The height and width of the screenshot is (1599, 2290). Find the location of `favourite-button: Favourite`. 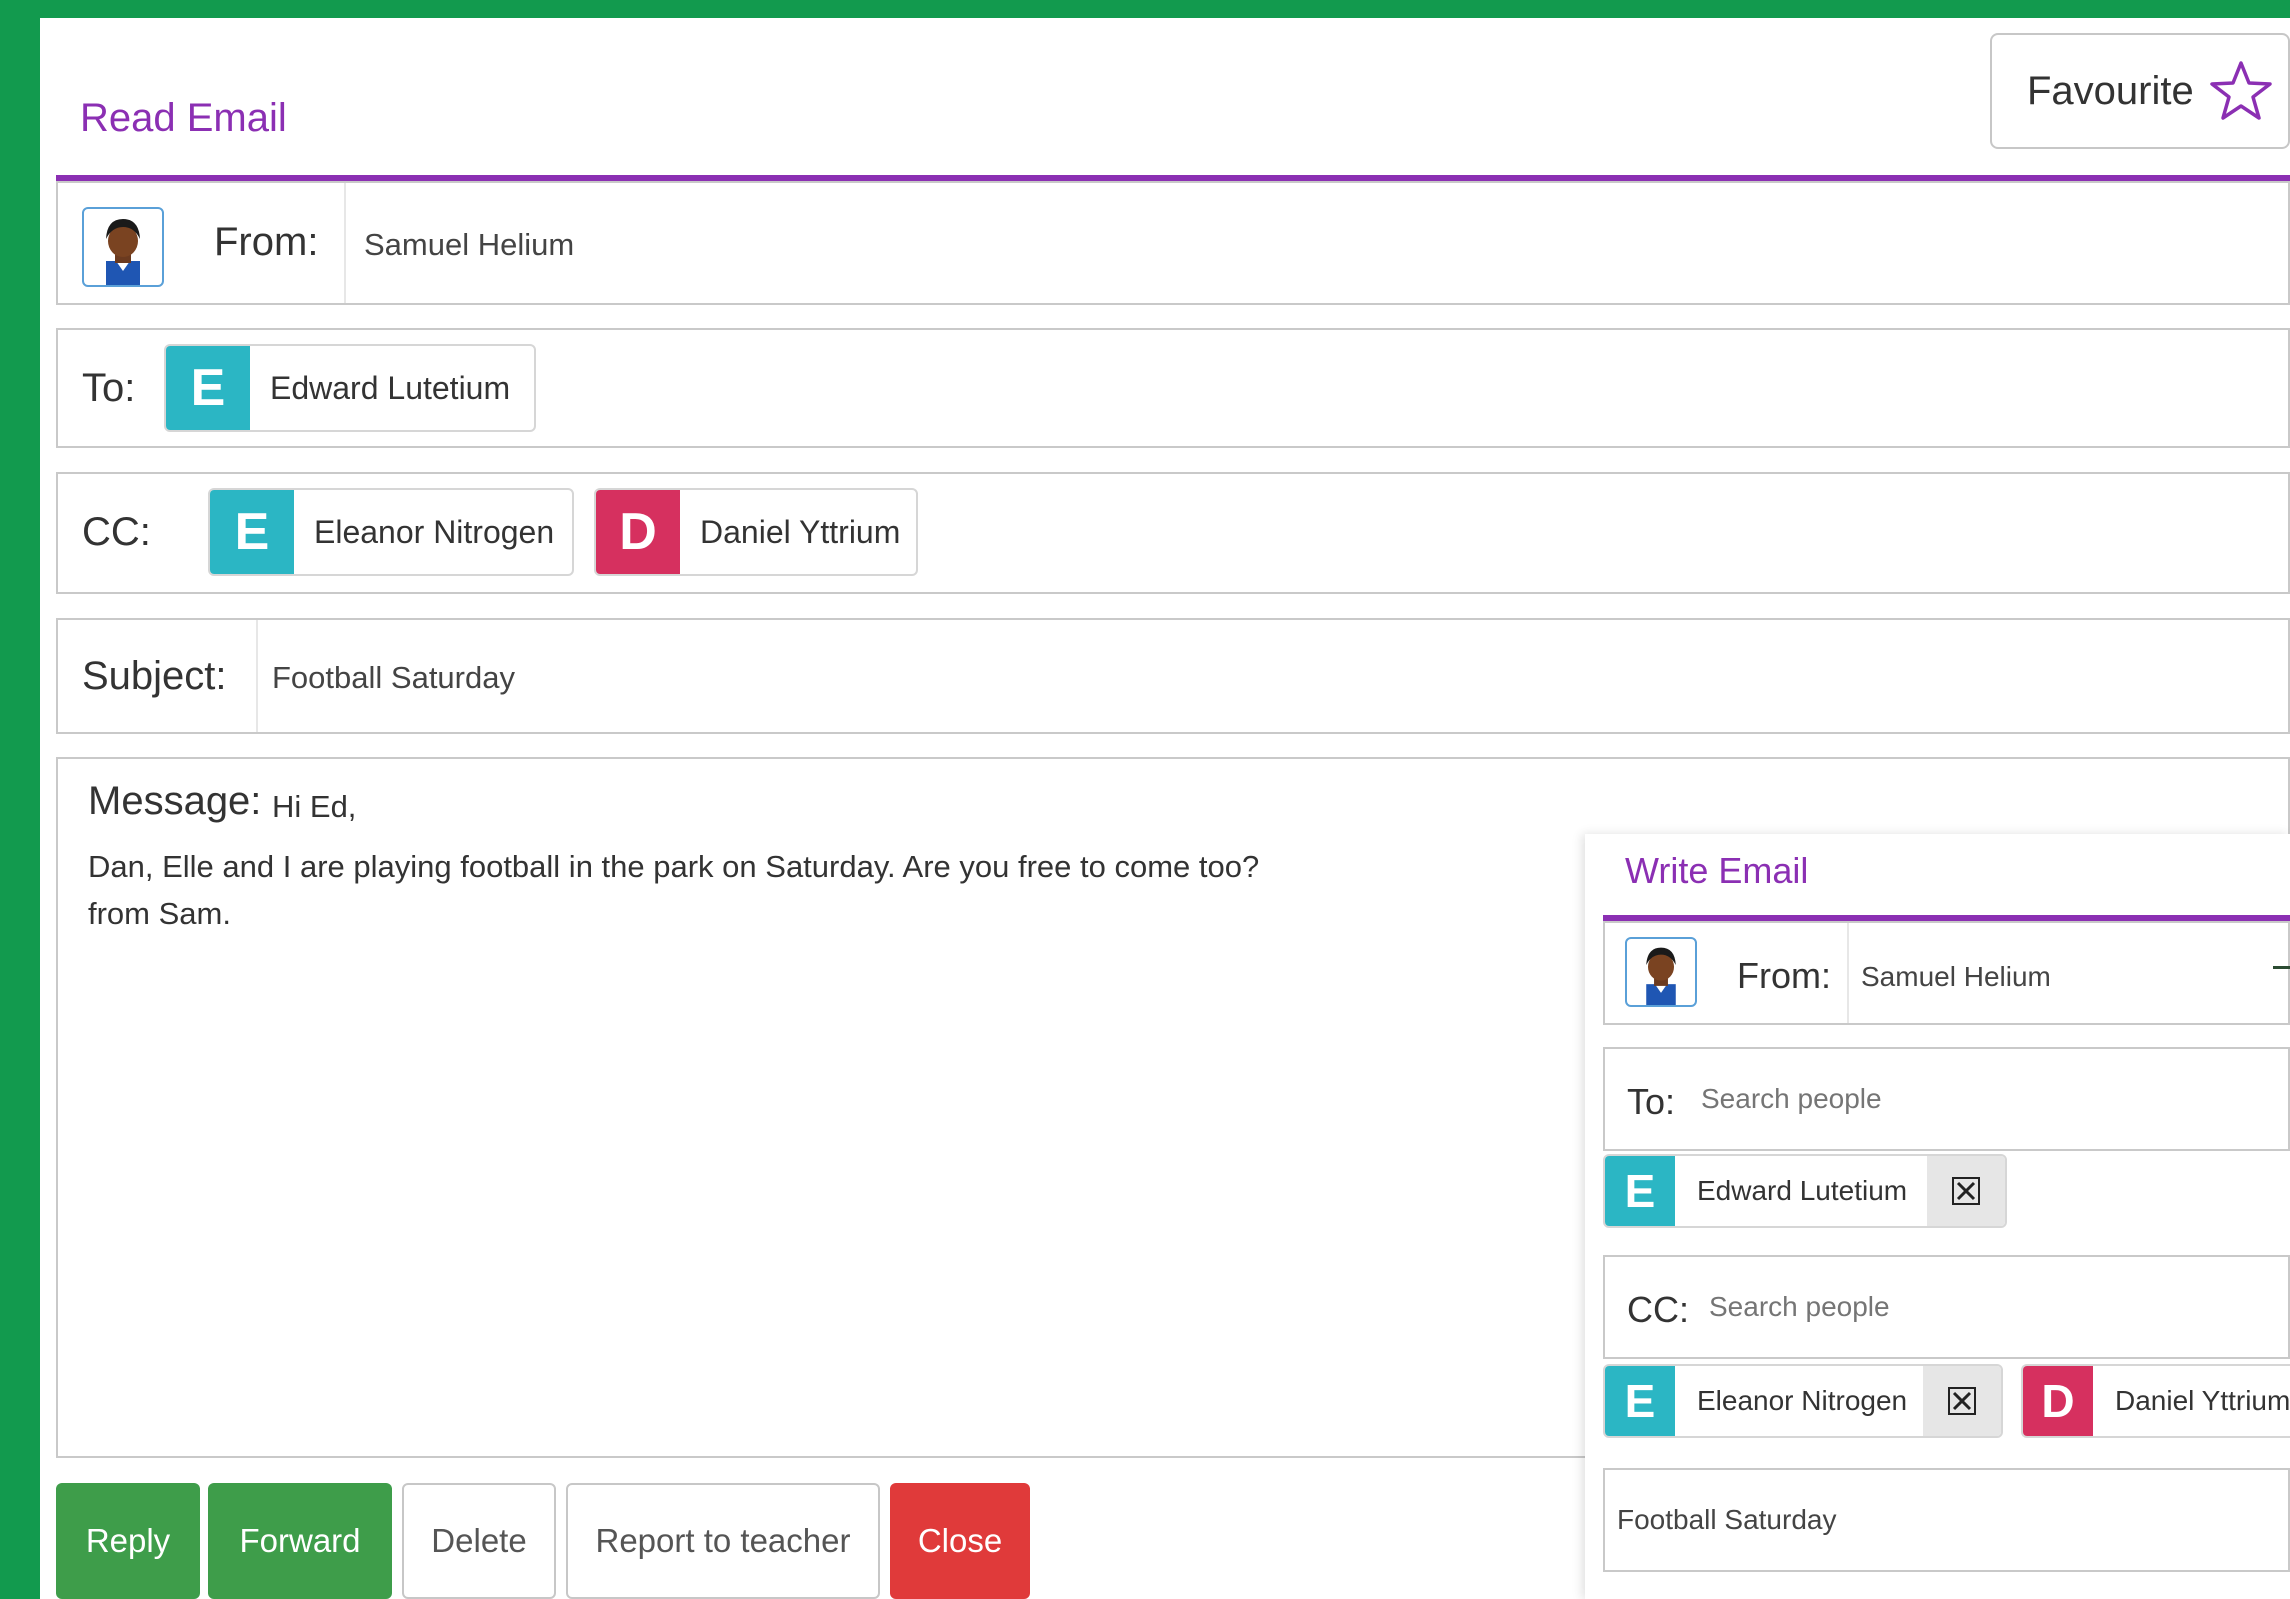

favourite-button: Favourite is located at coordinates (2140, 91).